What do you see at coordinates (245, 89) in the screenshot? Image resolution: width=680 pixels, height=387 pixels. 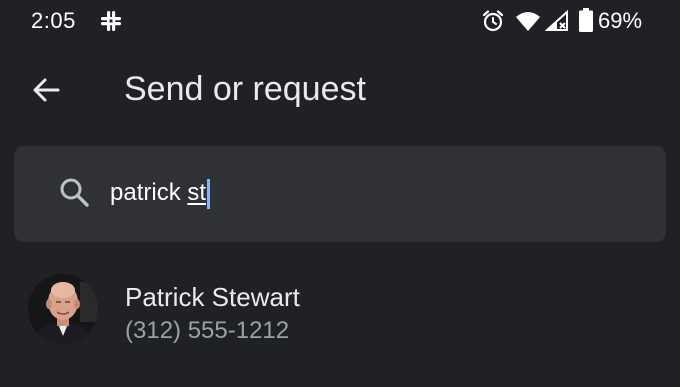 I see `page-title: Send or request` at bounding box center [245, 89].